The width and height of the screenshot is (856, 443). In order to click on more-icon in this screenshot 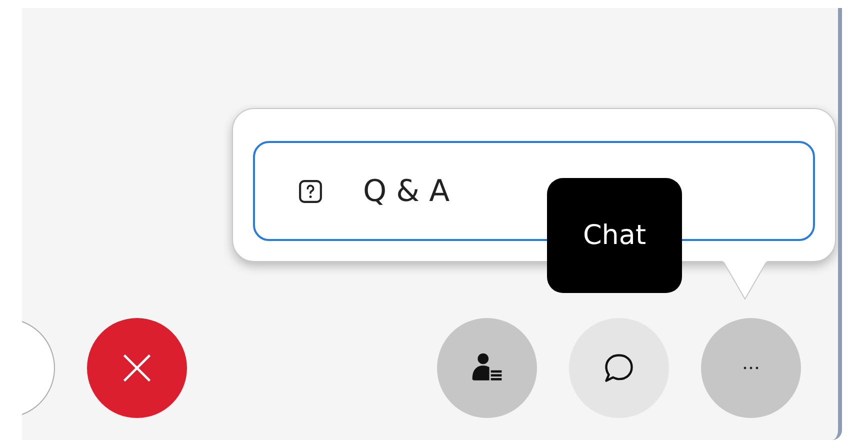, I will do `click(751, 368)`.